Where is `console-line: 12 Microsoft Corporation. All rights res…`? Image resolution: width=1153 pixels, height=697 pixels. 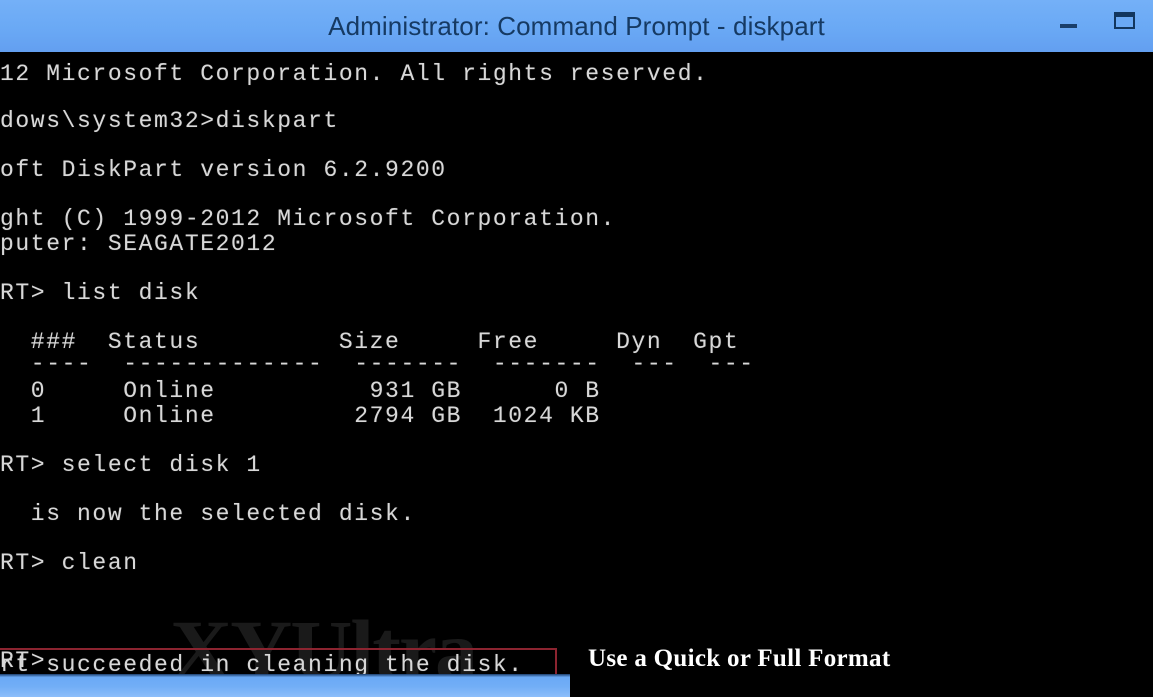
console-line: 12 Microsoft Corporation. All rights res… is located at coordinates (354, 74).